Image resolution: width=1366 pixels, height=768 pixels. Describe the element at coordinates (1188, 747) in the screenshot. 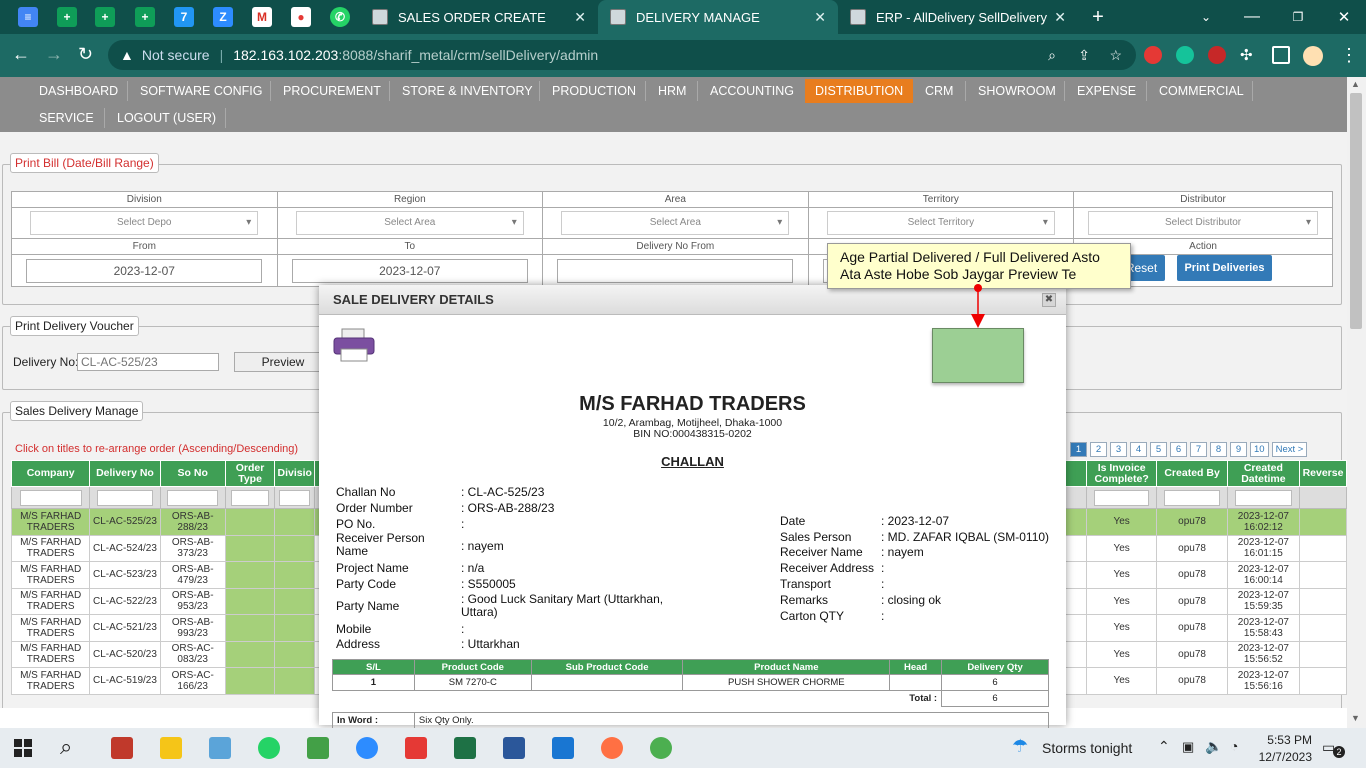

I see `device-icon: ▣` at that location.